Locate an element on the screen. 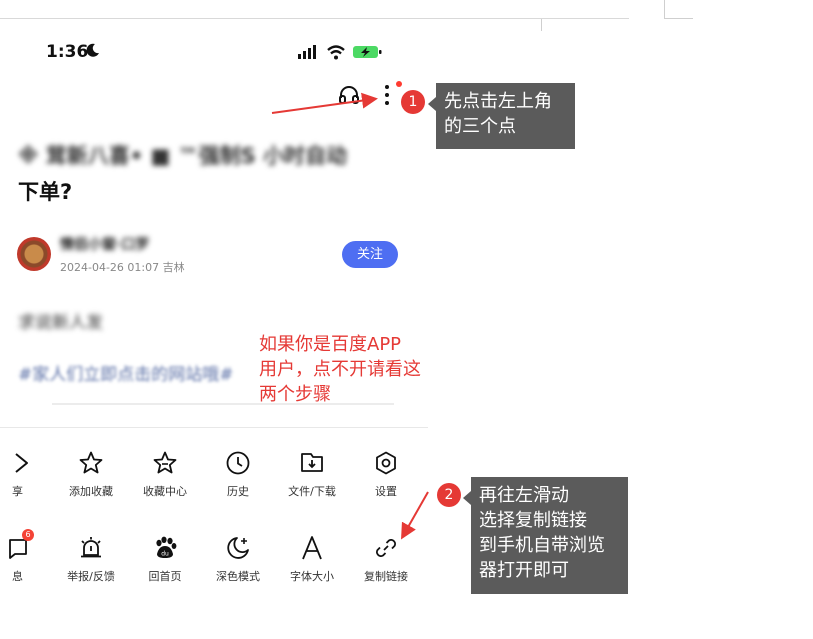 This screenshot has width=813, height=639. author-meta: 2024-04-26 01:07 吉林 is located at coordinates (122, 267).